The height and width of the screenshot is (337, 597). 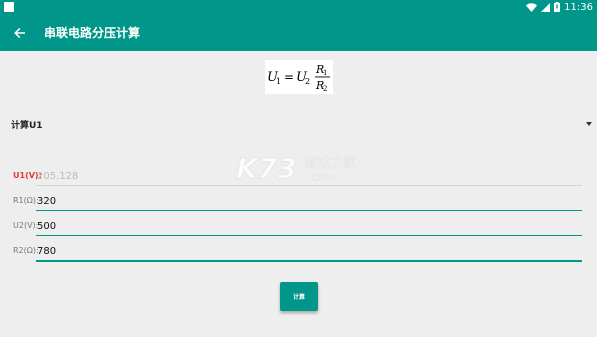 What do you see at coordinates (299, 77) in the screenshot?
I see `formula-image: U 1 = U 2 R 1 R 2` at bounding box center [299, 77].